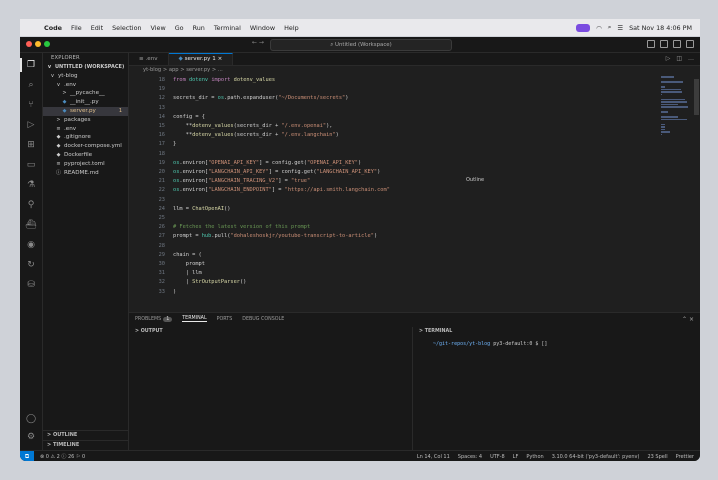  I want to click on close-panel-icon: ×, so click(691, 319).